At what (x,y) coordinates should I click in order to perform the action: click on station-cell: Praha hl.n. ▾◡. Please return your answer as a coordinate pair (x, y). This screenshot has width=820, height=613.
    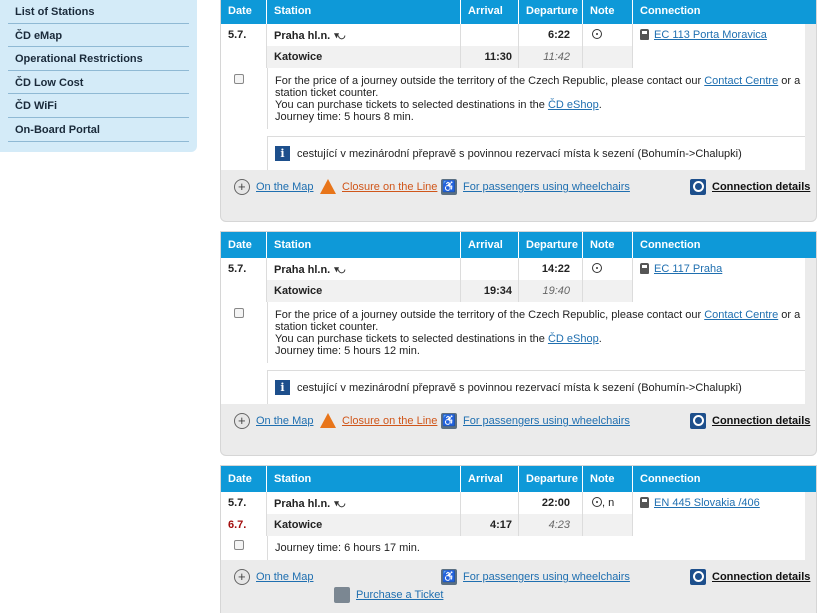
    Looking at the image, I should click on (364, 35).